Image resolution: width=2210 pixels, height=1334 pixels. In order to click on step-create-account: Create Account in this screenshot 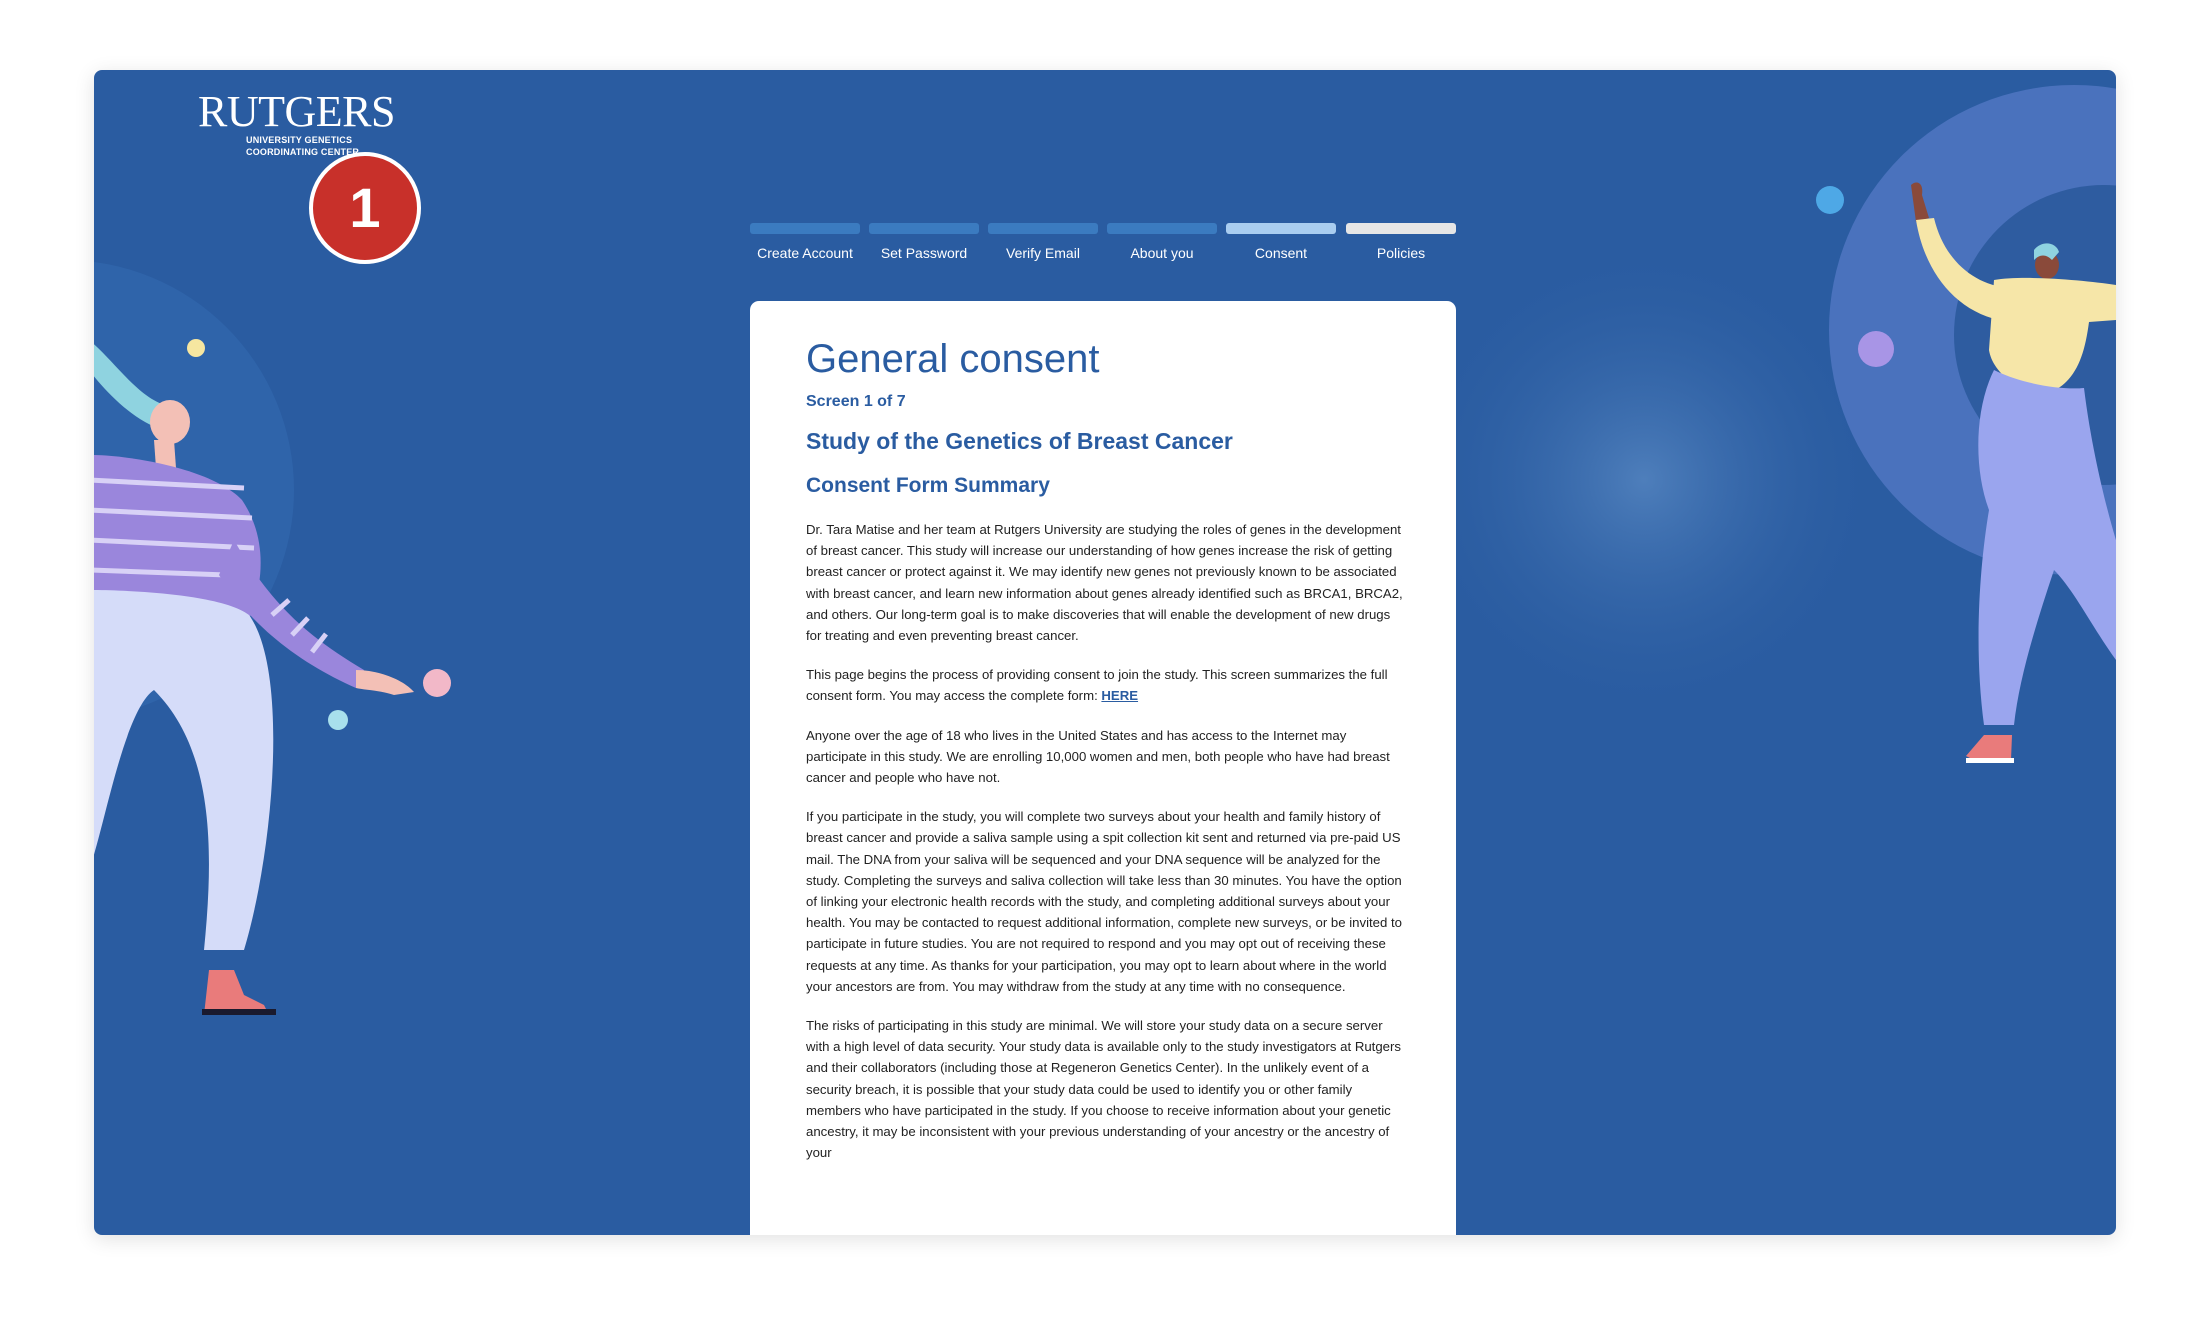, I will do `click(805, 241)`.